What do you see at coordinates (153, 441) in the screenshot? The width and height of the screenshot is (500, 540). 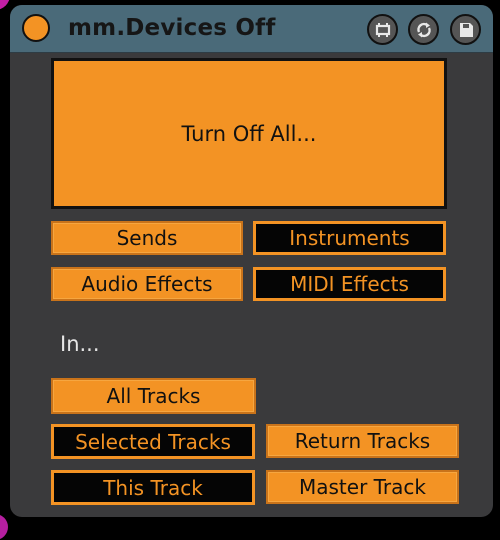 I see `selected-tracks-toggle: Selected Tracks` at bounding box center [153, 441].